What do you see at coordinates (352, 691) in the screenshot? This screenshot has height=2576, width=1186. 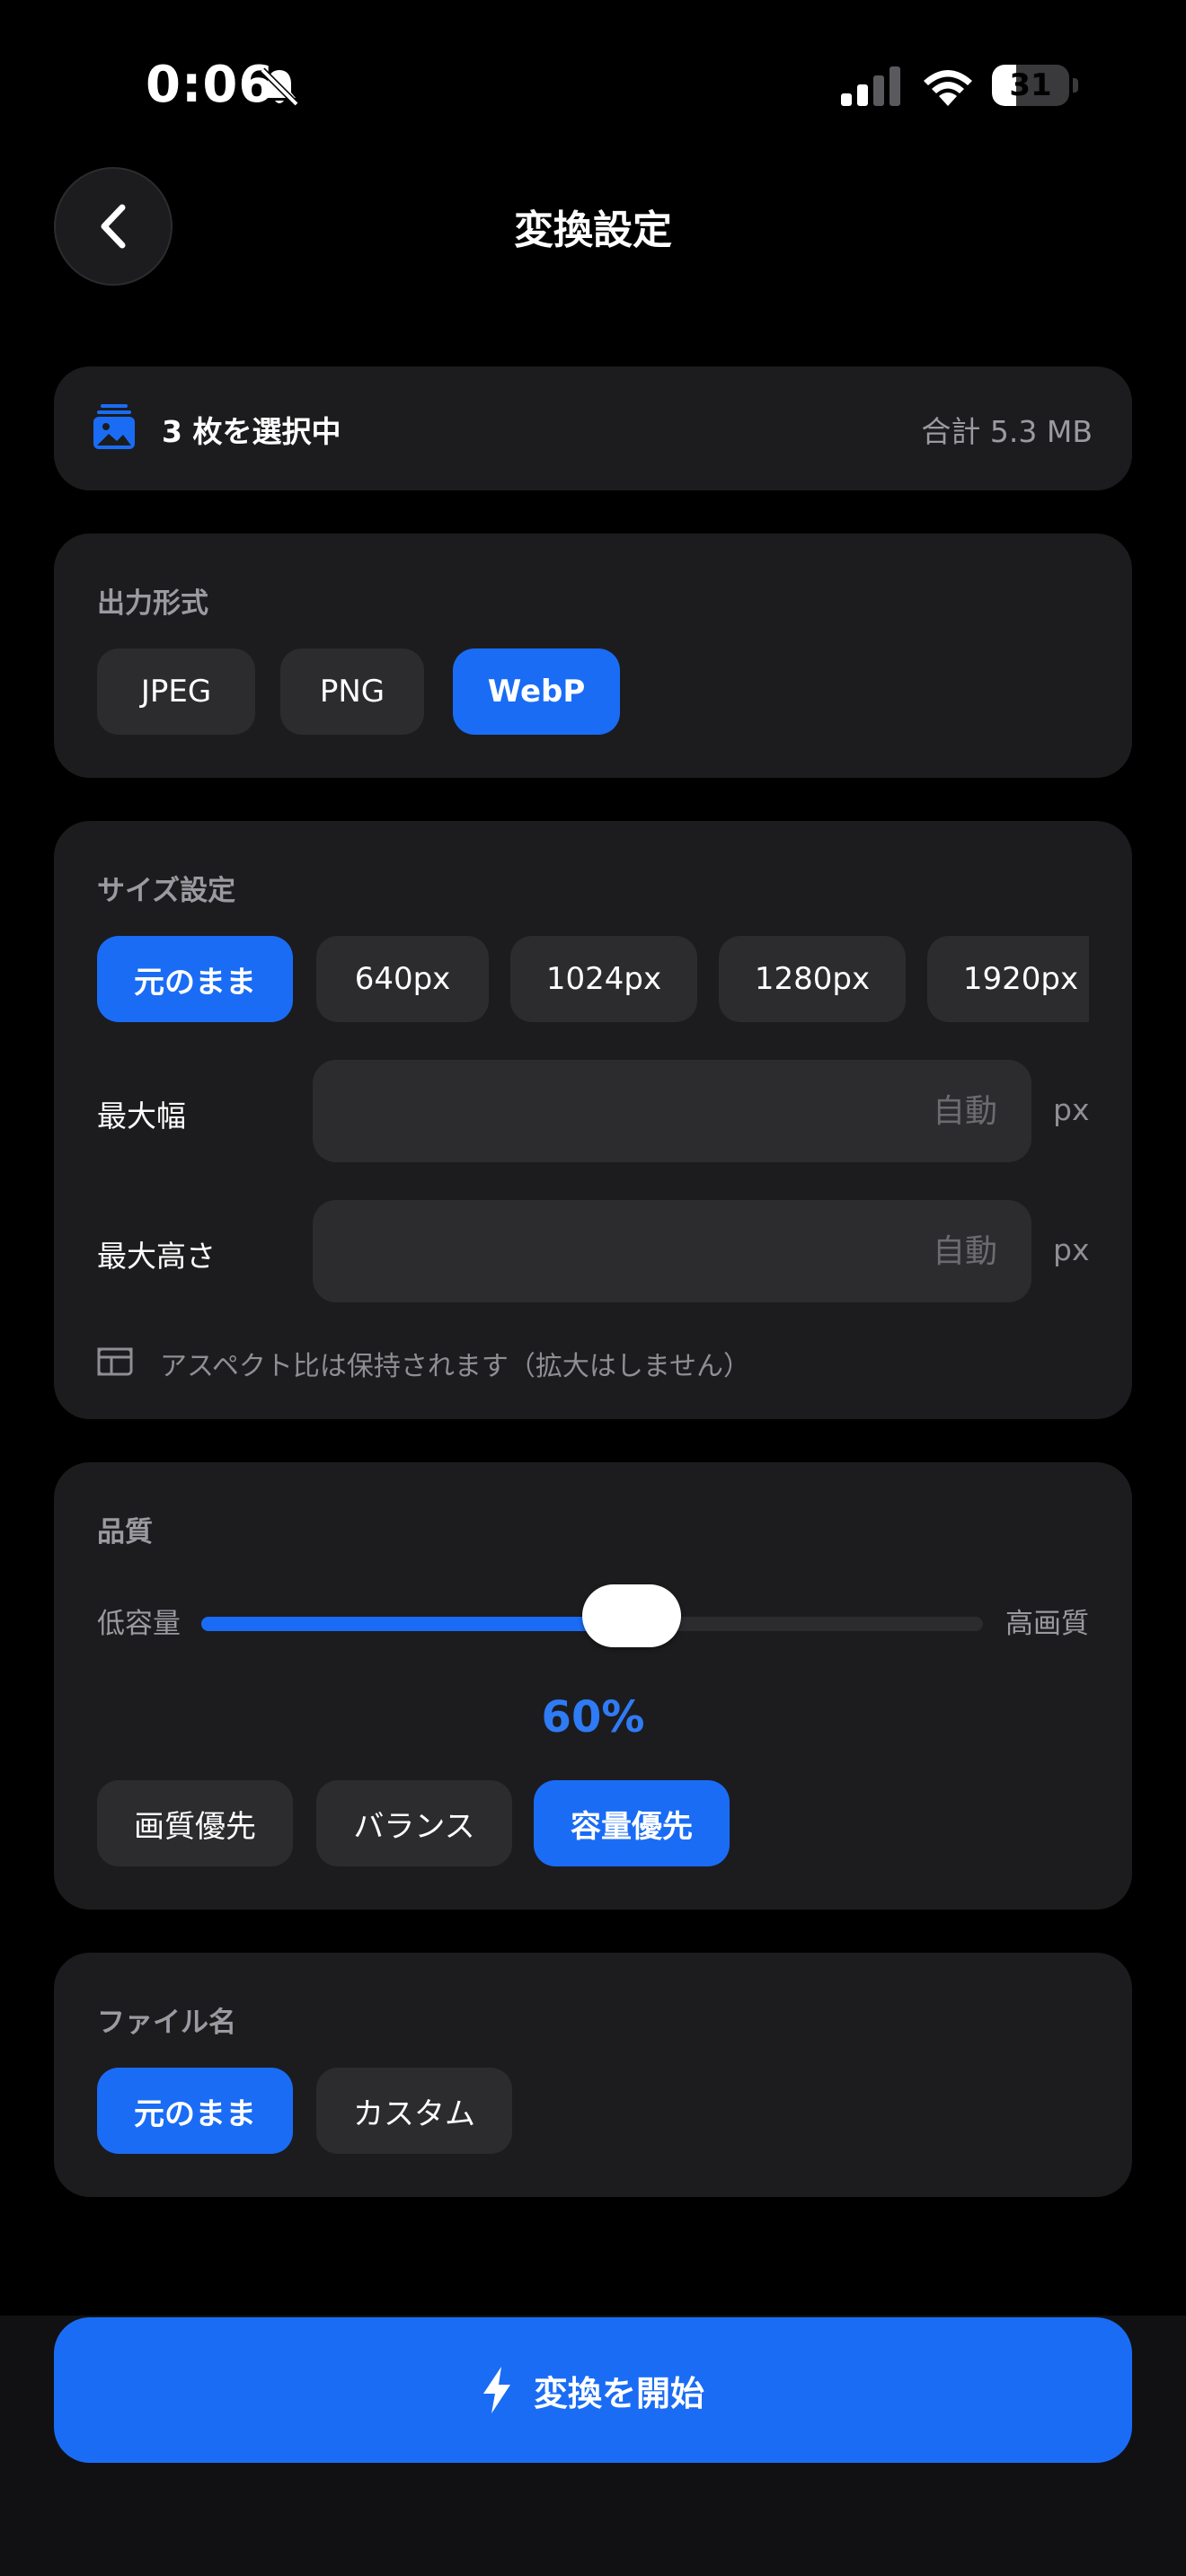 I see `format-option-png: PNG` at bounding box center [352, 691].